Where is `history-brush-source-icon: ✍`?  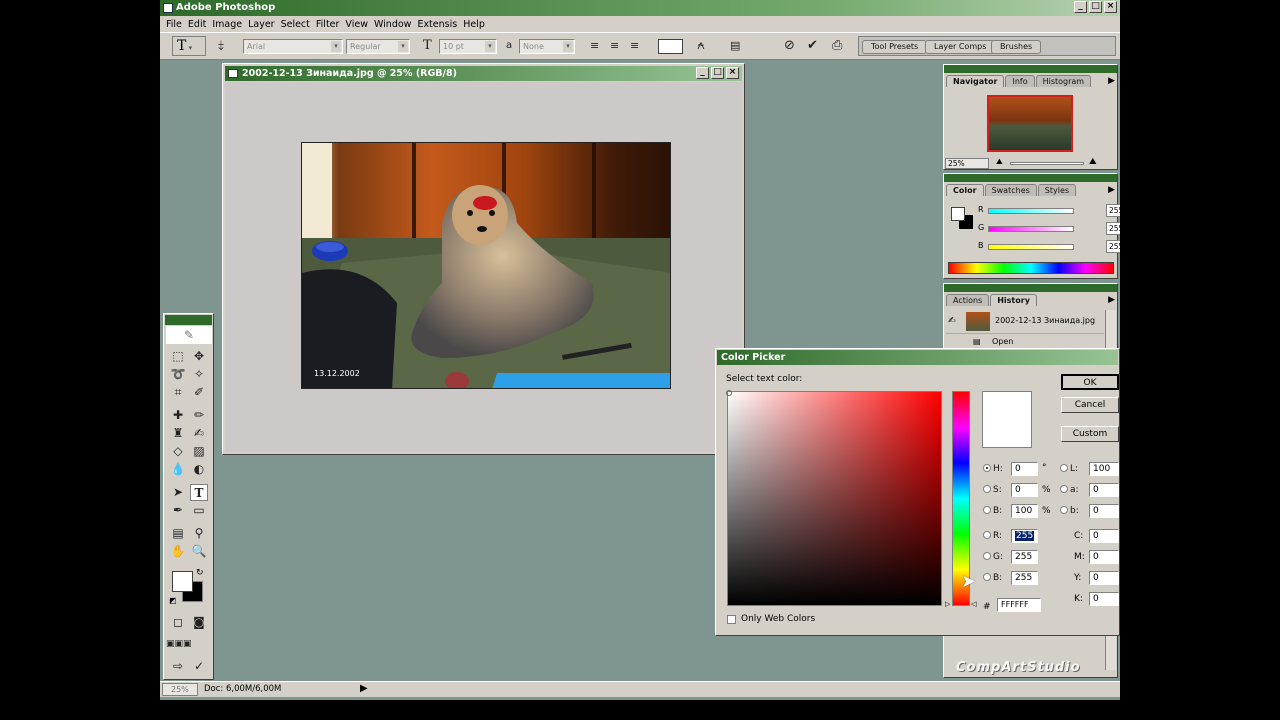 history-brush-source-icon: ✍ is located at coordinates (952, 321).